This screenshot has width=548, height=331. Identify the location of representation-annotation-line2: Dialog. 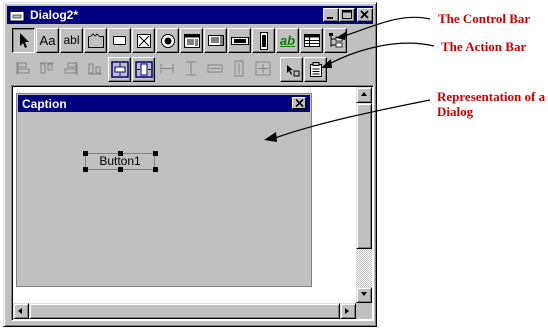
(455, 111).